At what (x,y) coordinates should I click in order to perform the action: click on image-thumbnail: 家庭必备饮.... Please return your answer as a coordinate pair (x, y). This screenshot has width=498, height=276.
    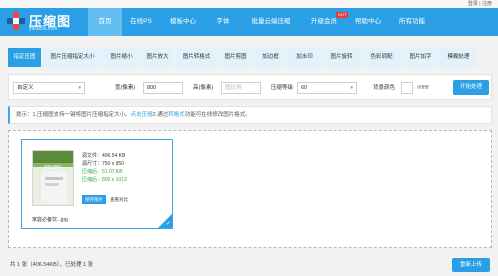
    Looking at the image, I should click on (53, 178).